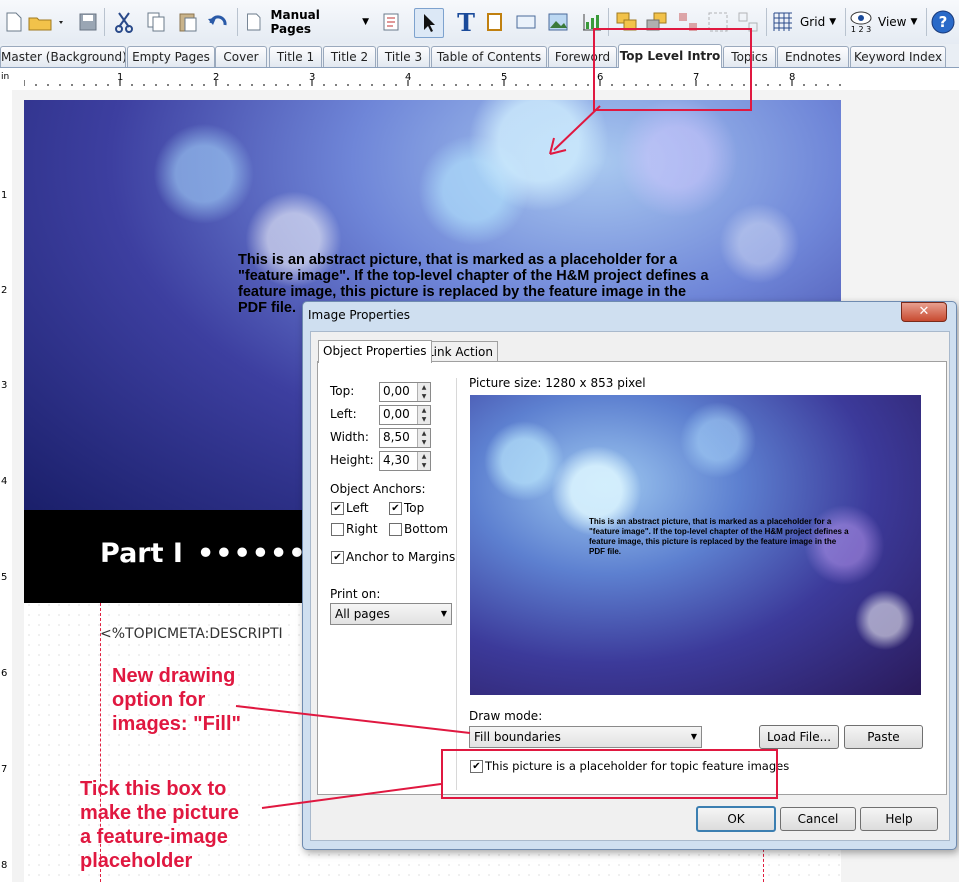  Describe the element at coordinates (353, 757) in the screenshot. I see `annotation-connector-lines` at that location.